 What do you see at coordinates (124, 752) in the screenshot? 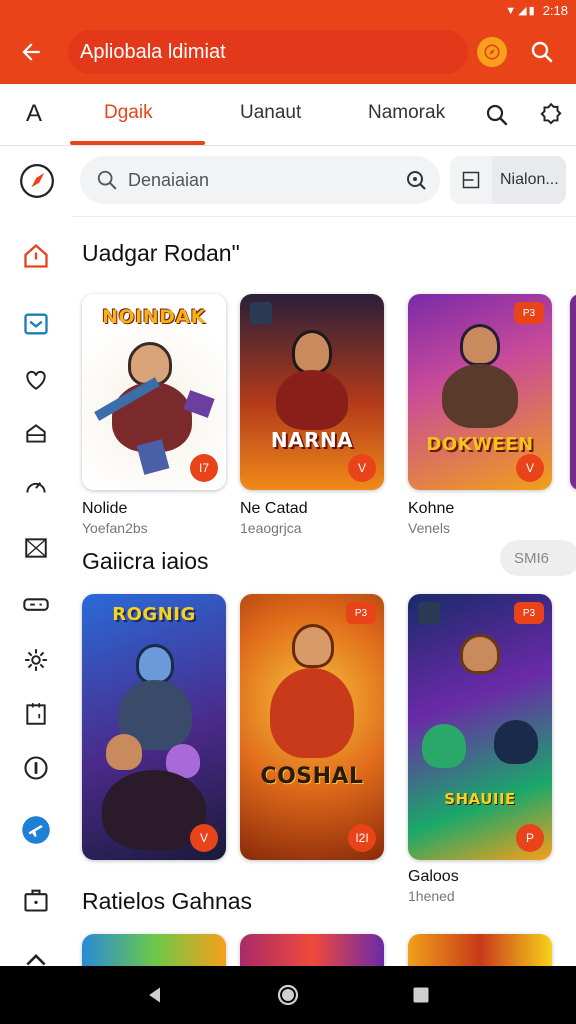
I see `ally-head` at bounding box center [124, 752].